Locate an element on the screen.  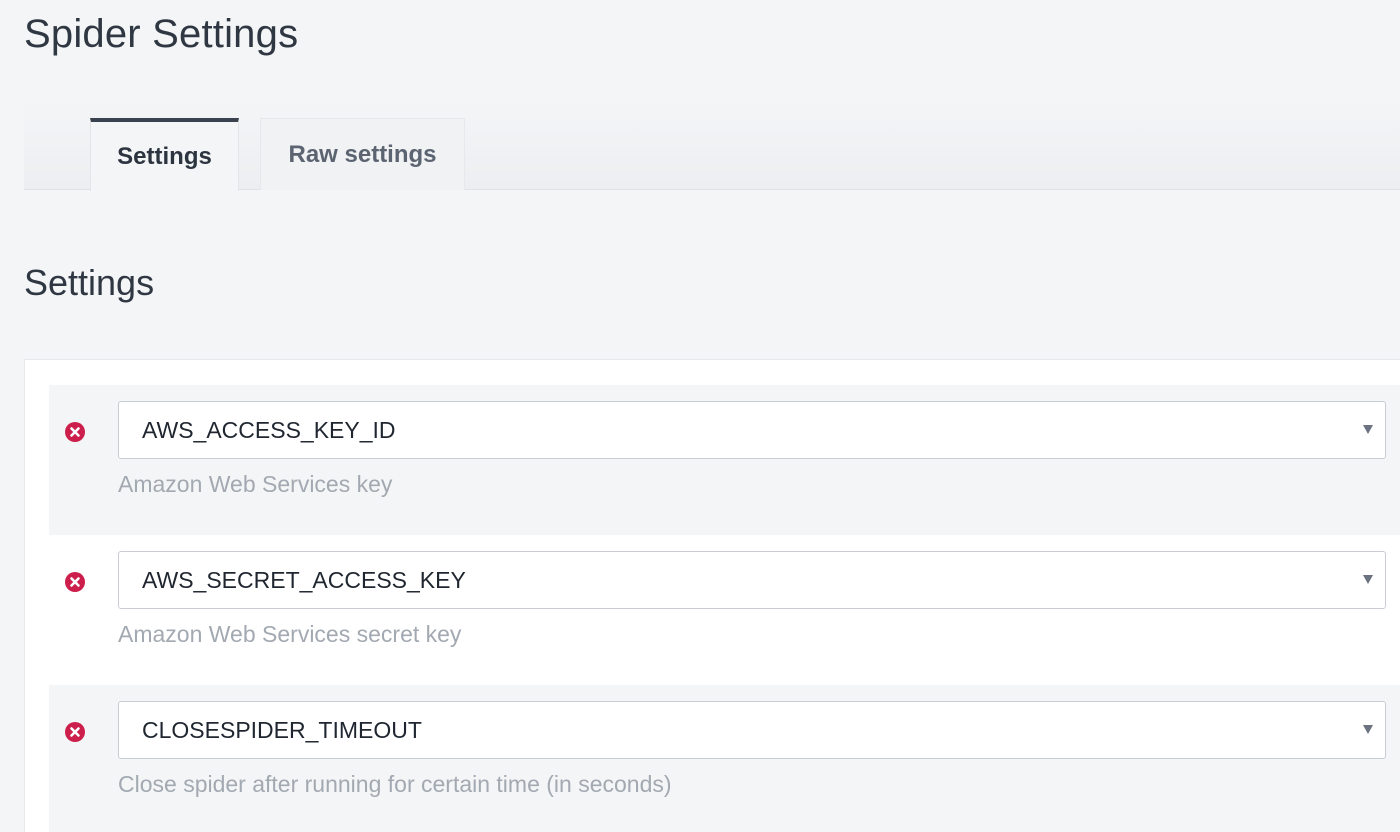
setting-description: Amazon Web Services secret key is located at coordinates (290, 634).